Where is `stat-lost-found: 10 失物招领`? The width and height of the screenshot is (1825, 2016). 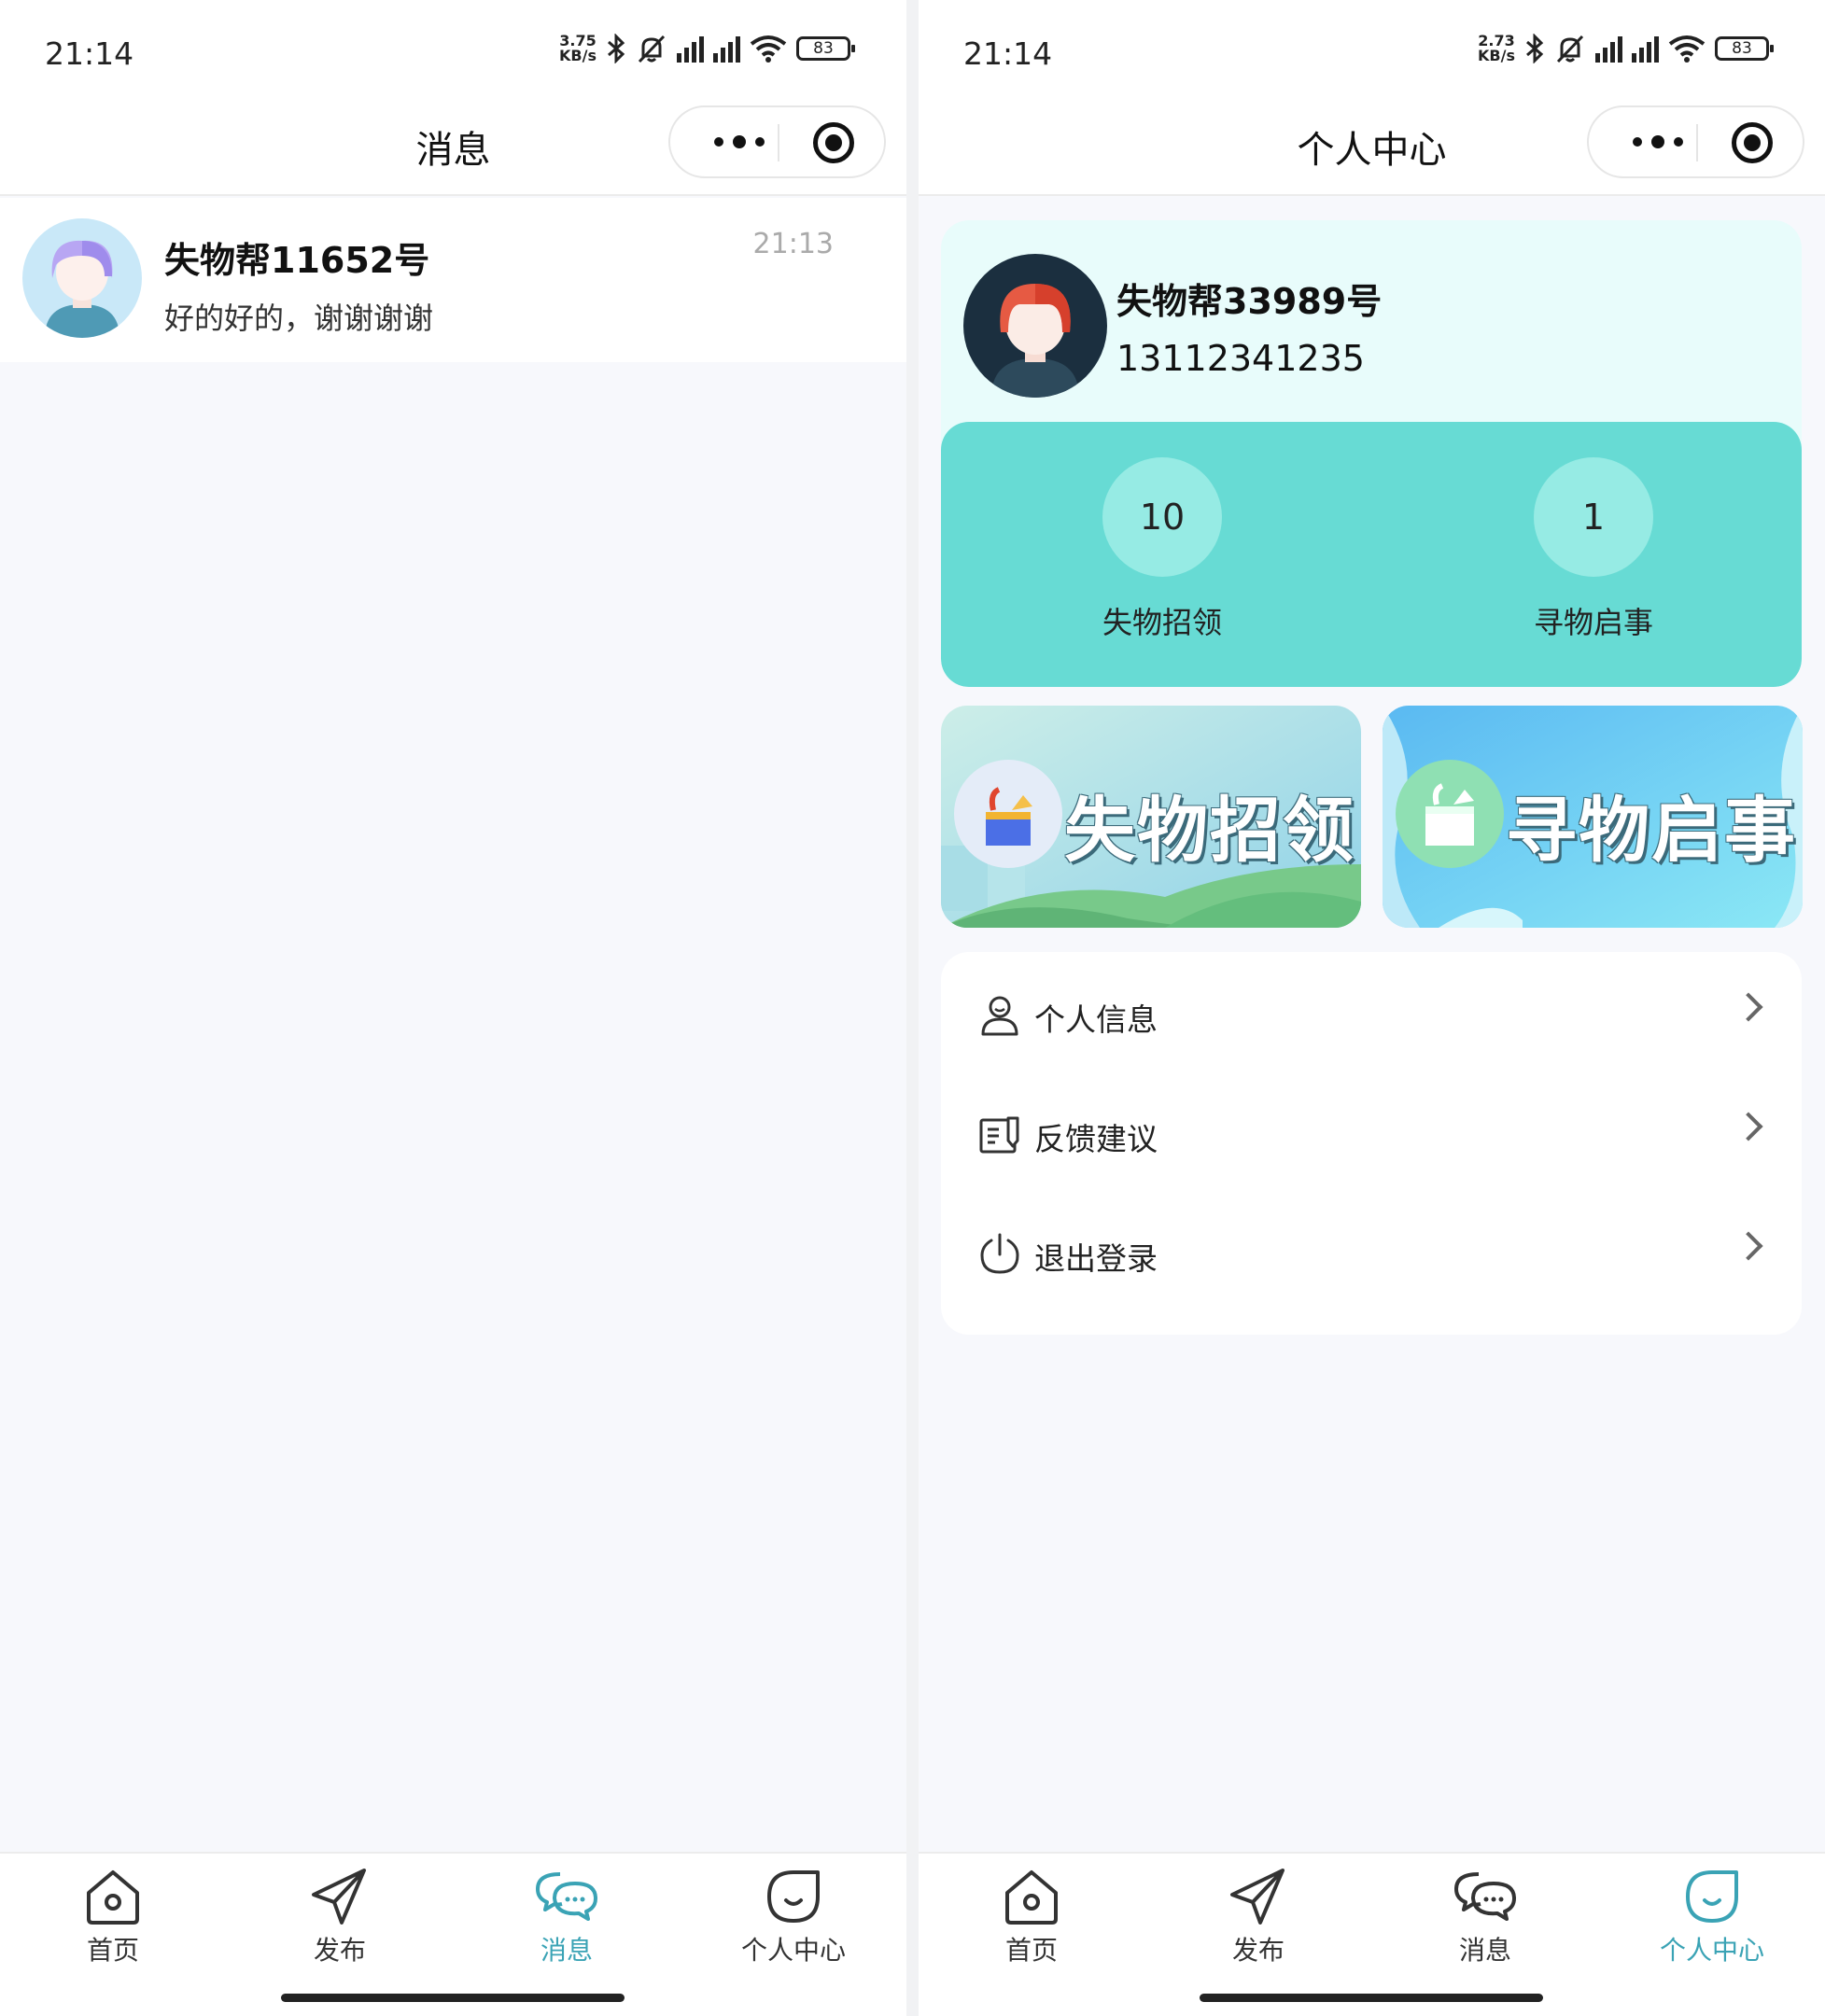
stat-lost-found: 10 失物招领 is located at coordinates (1162, 549).